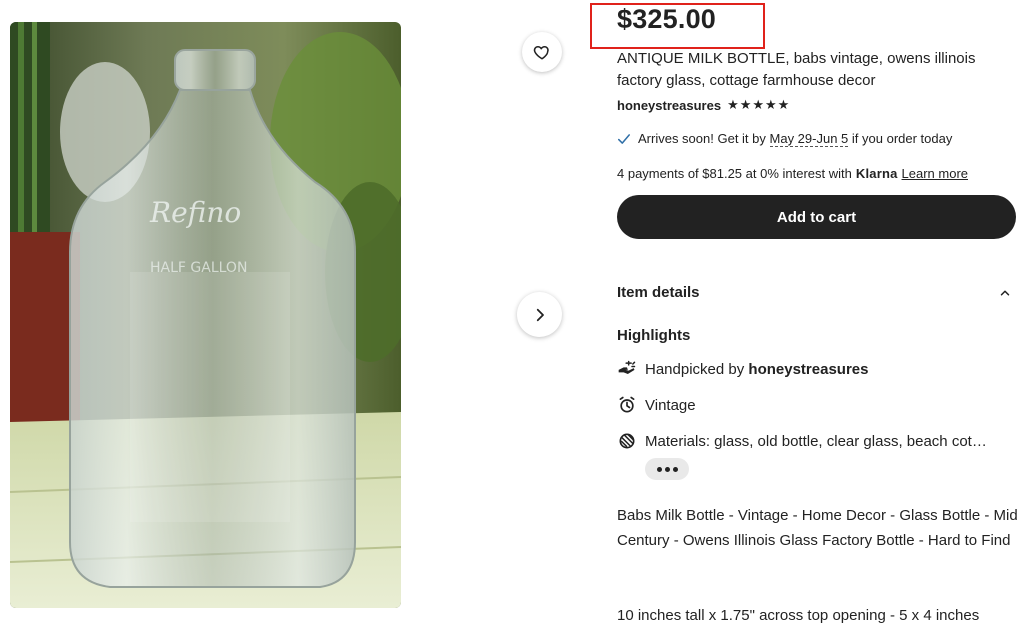  Describe the element at coordinates (624, 138) in the screenshot. I see `check-icon` at that location.